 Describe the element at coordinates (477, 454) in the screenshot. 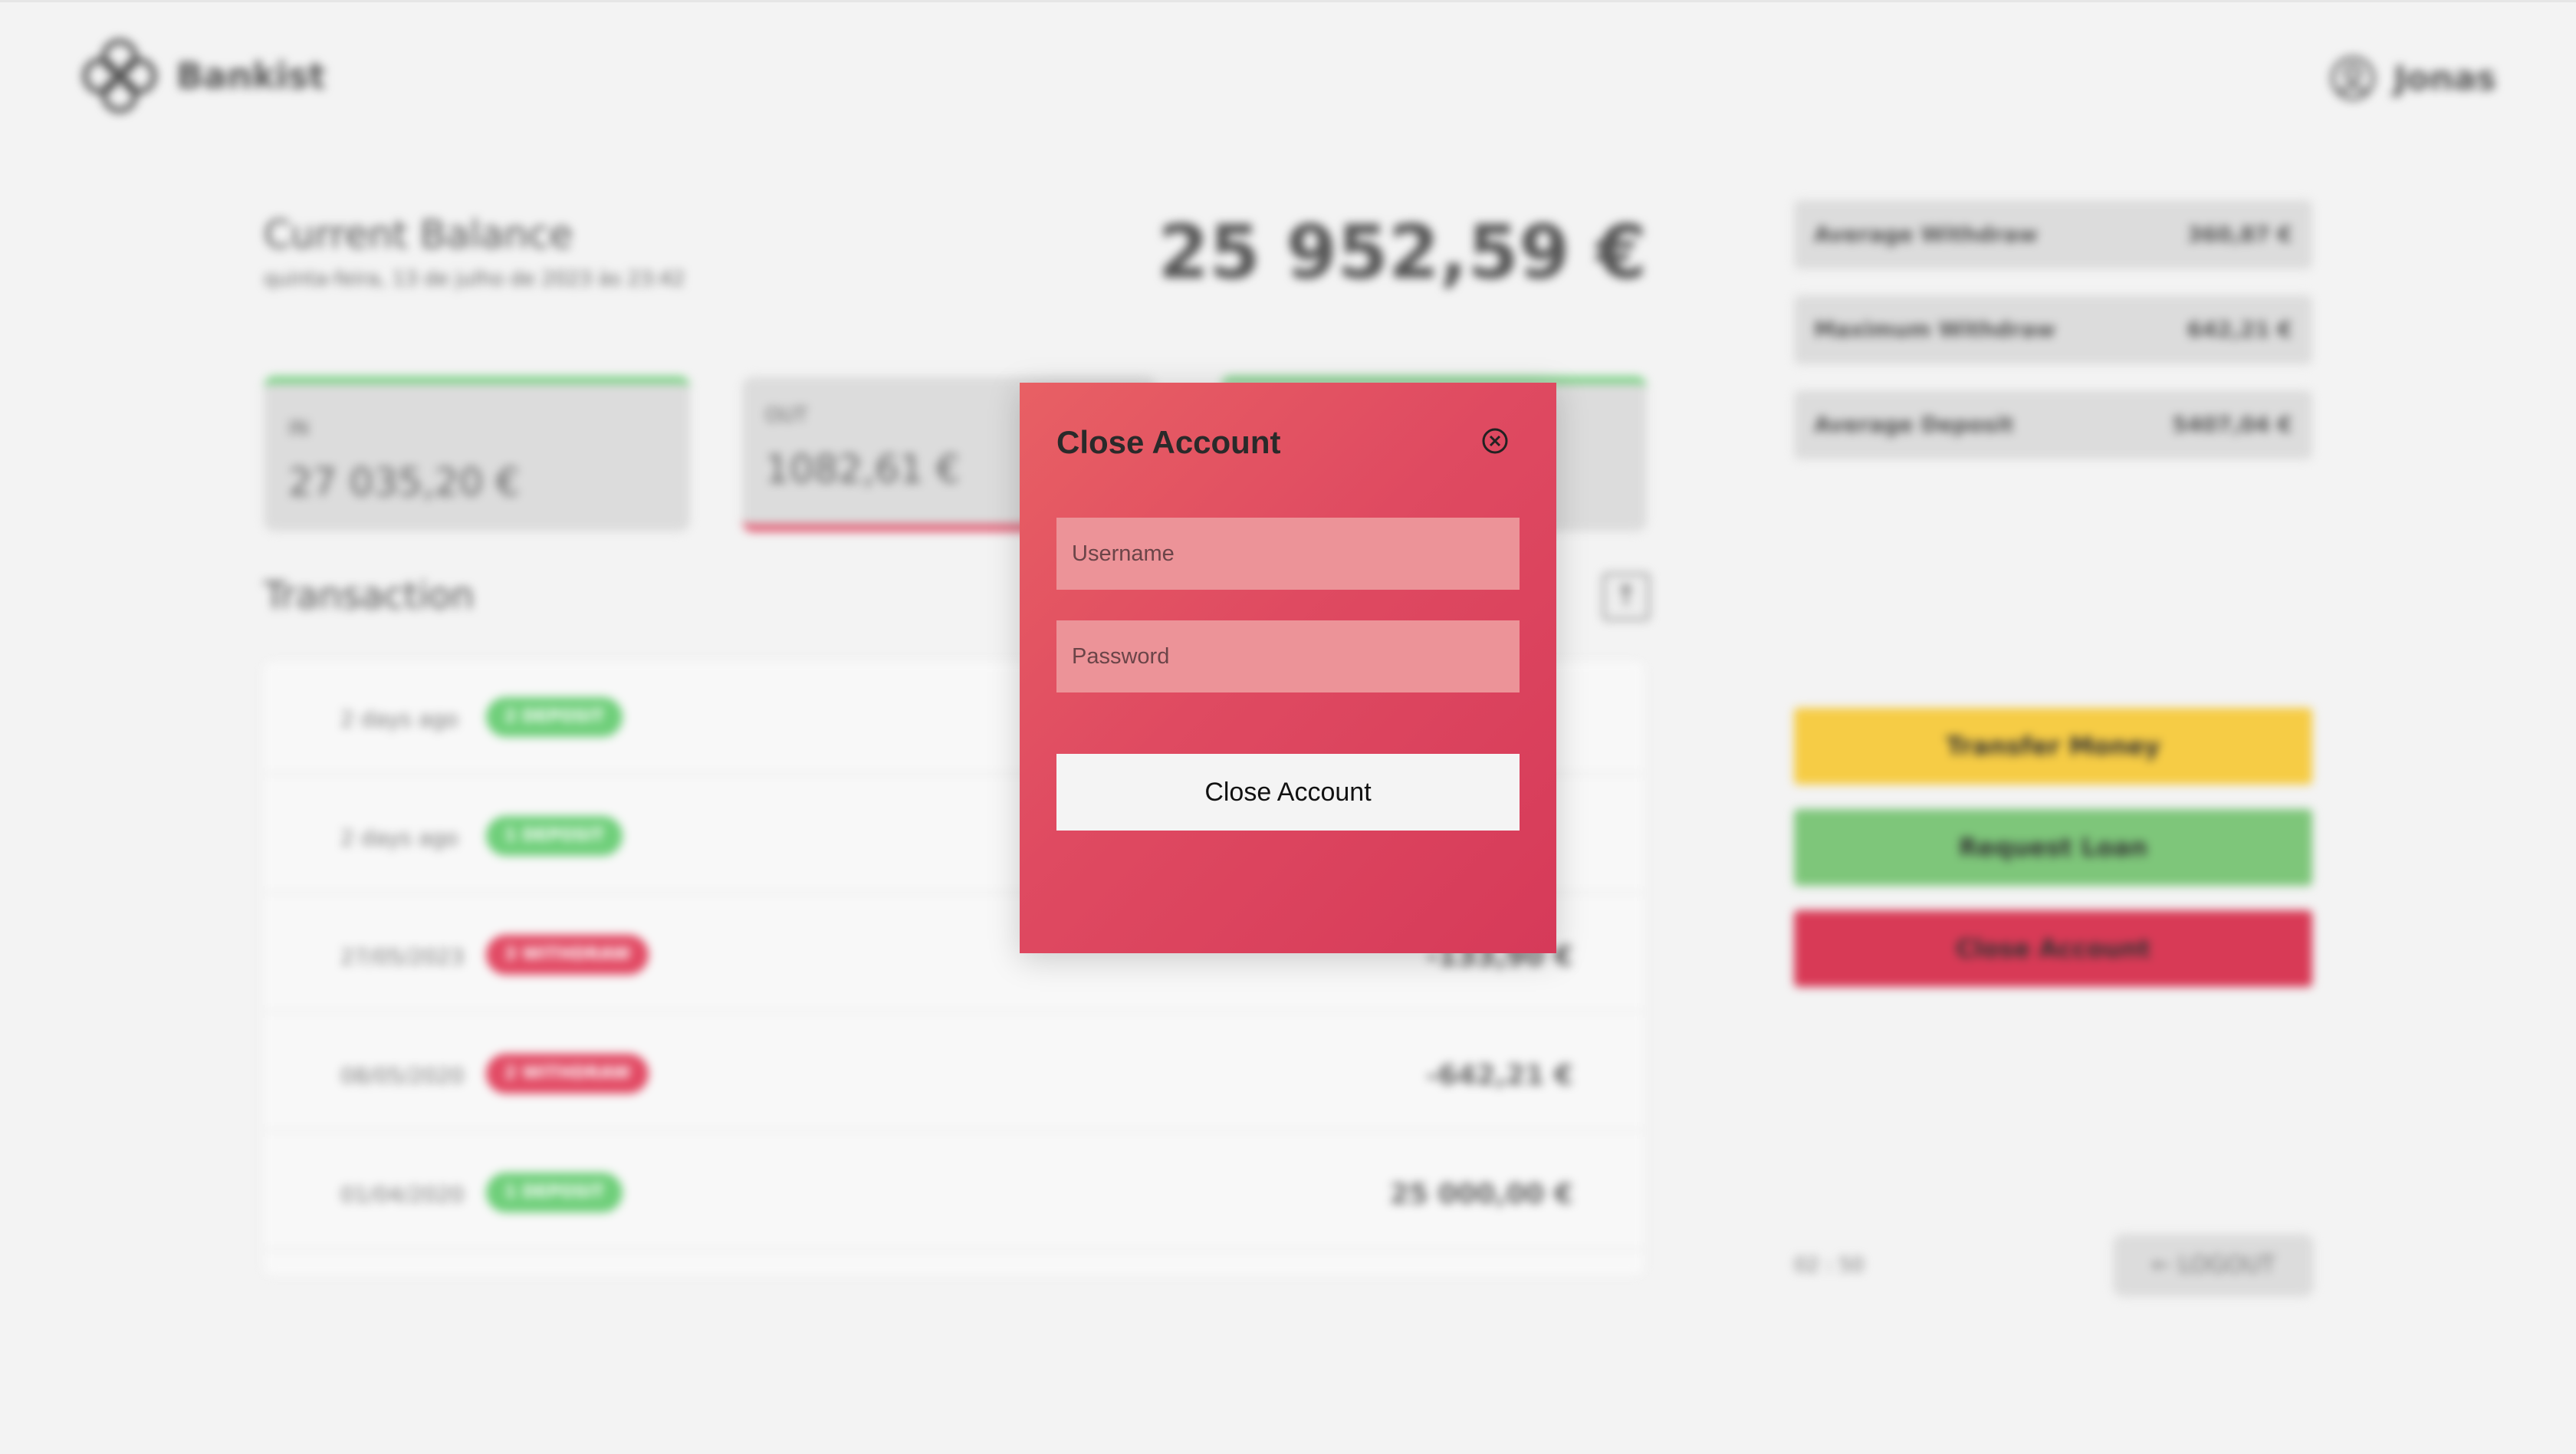

I see `summary-in-card: IN 27 035,20 €` at that location.